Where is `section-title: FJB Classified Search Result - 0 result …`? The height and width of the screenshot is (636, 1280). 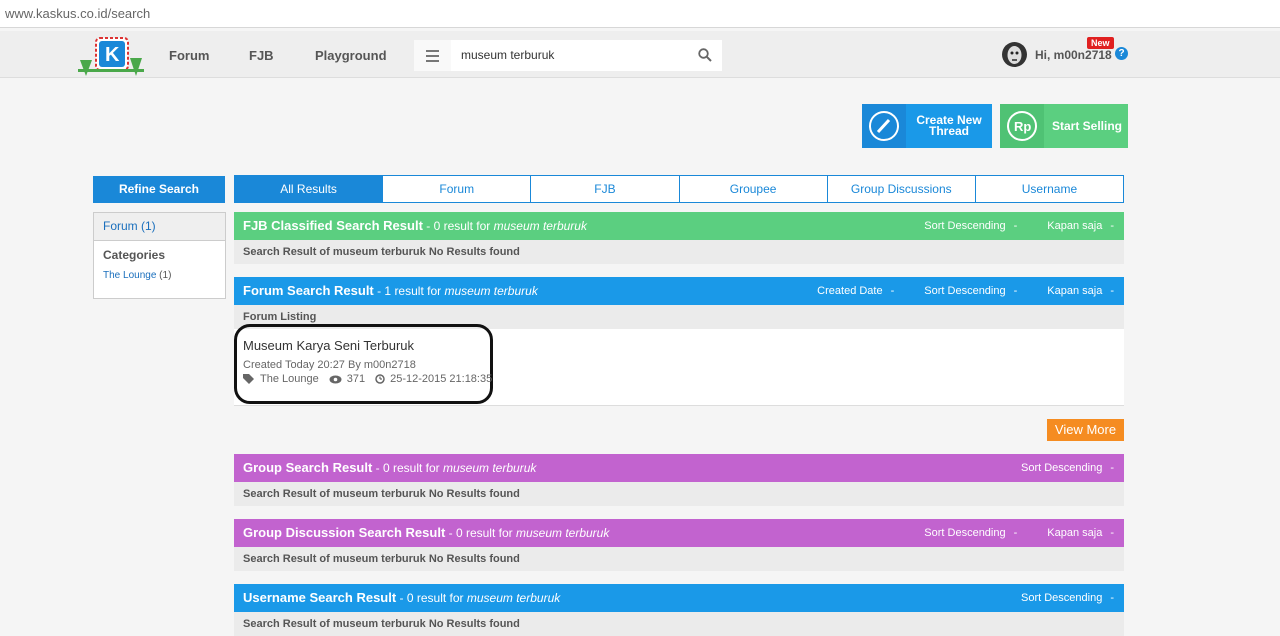 section-title: FJB Classified Search Result - 0 result … is located at coordinates (415, 225).